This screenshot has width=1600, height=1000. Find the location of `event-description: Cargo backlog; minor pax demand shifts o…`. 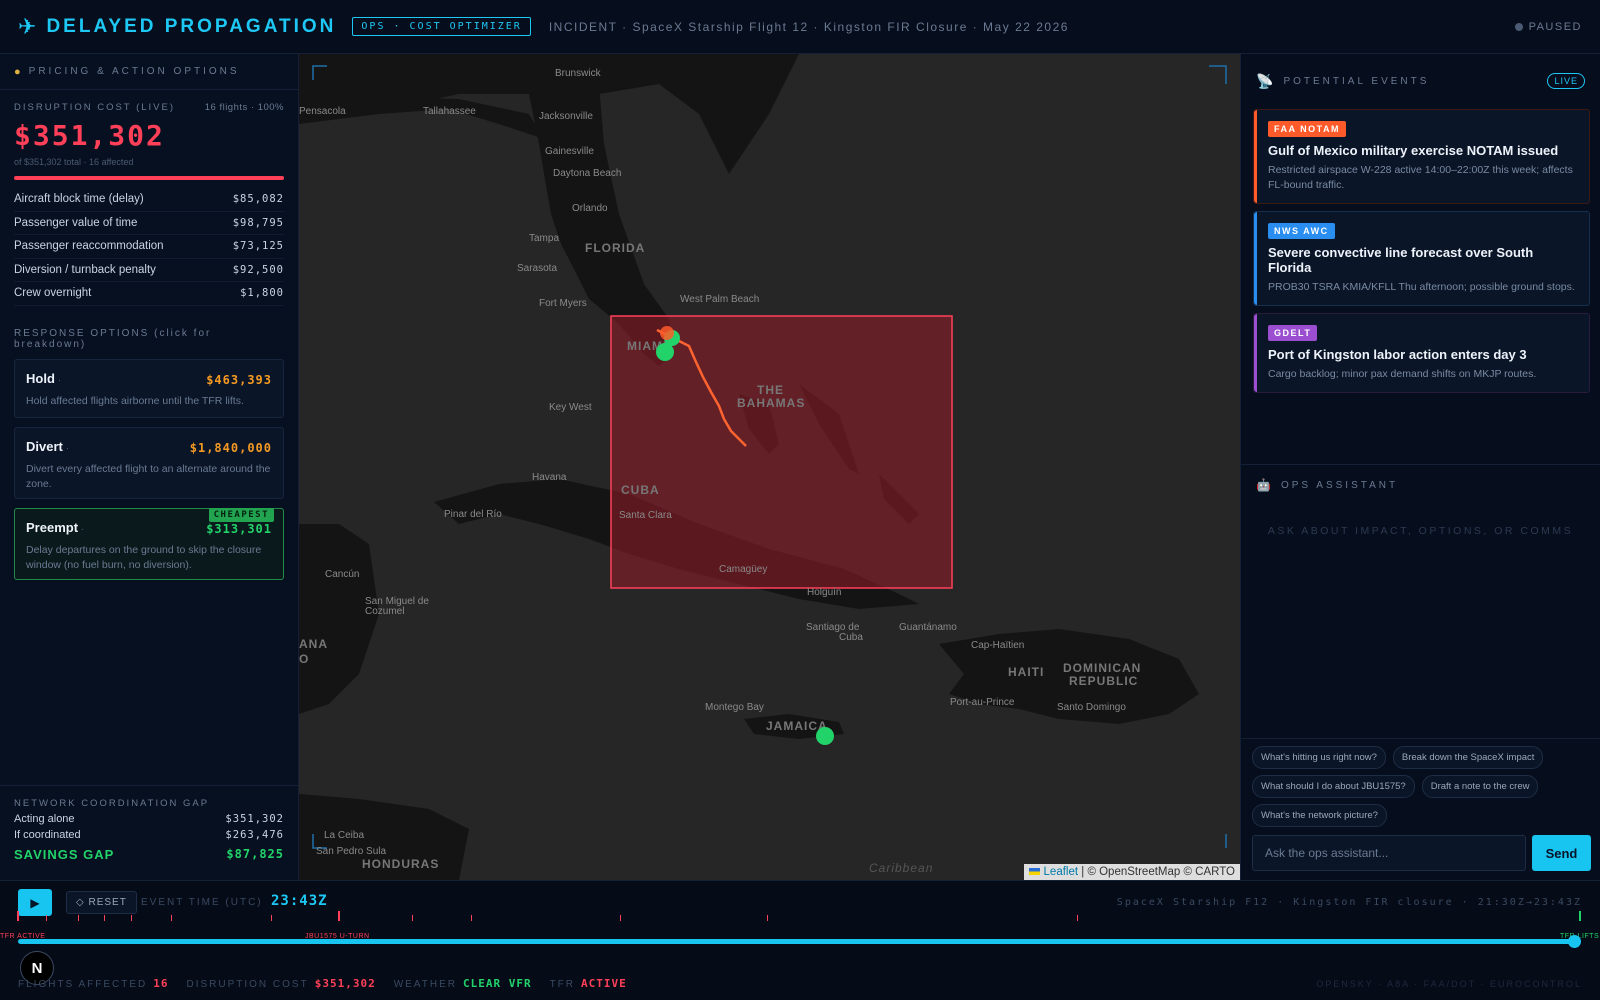

event-description: Cargo backlog; minor pax demand shifts o… is located at coordinates (1402, 374).